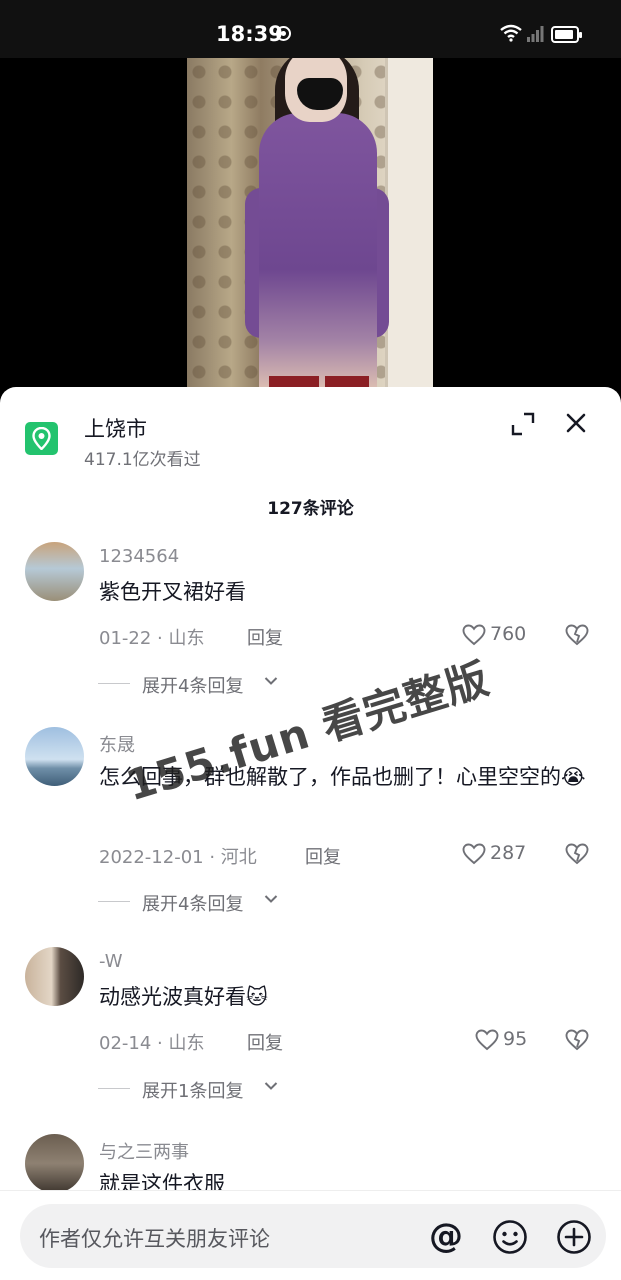 The image size is (621, 1280). Describe the element at coordinates (178, 857) in the screenshot. I see `comment-date-location: 2022-12-01 · 河北` at that location.